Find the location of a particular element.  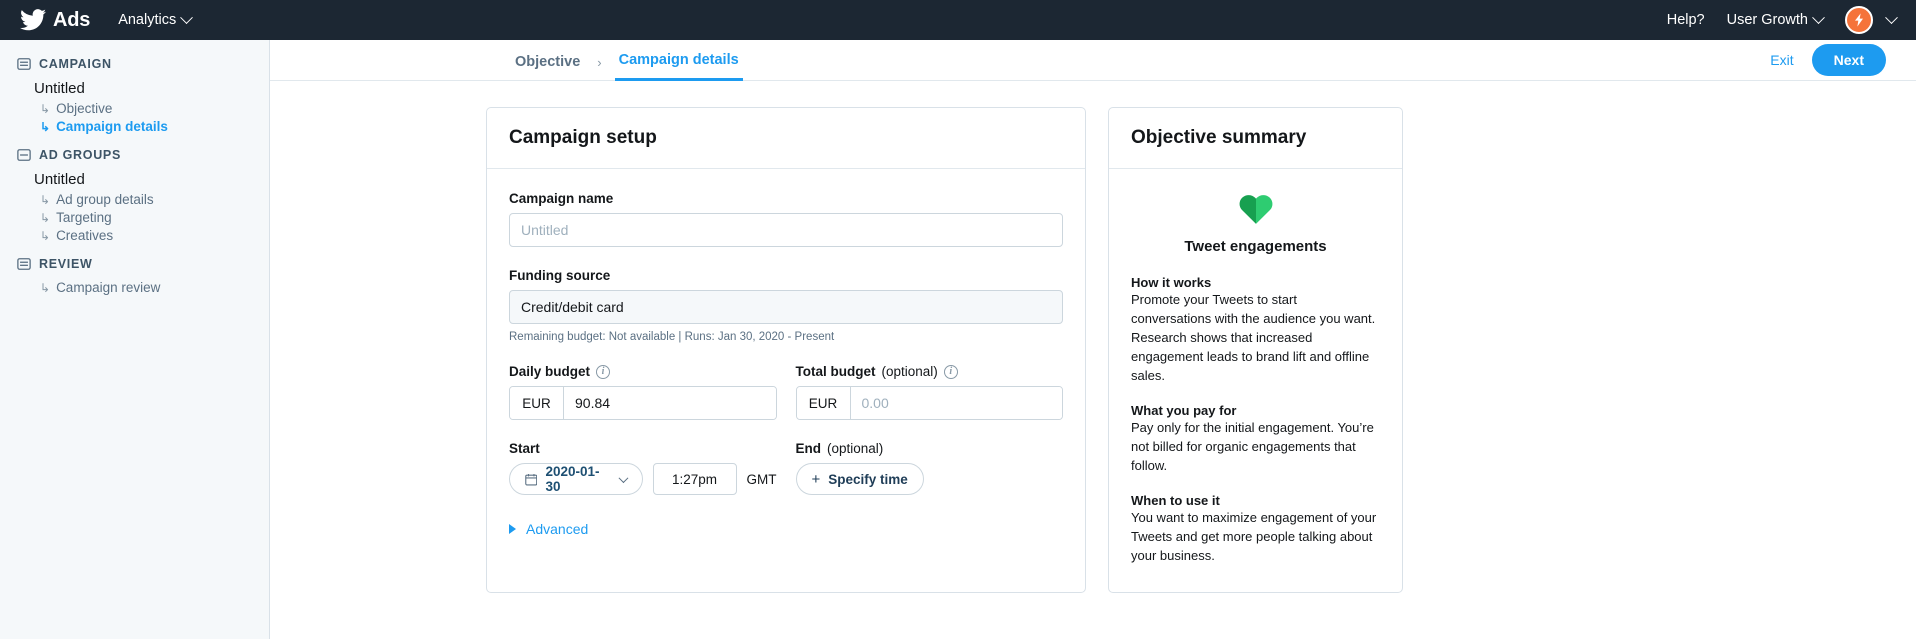

total-budget-optional-text: (optional) is located at coordinates (909, 371).